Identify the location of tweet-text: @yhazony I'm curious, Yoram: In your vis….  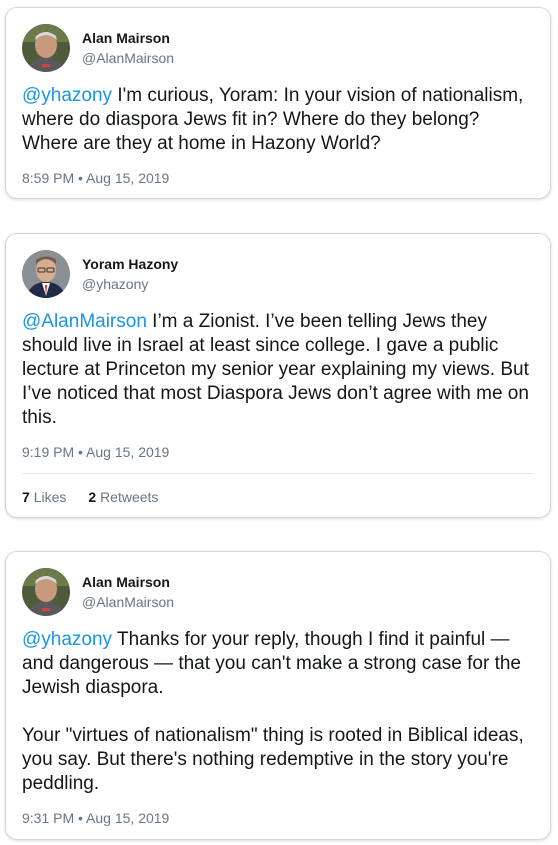
(279, 120).